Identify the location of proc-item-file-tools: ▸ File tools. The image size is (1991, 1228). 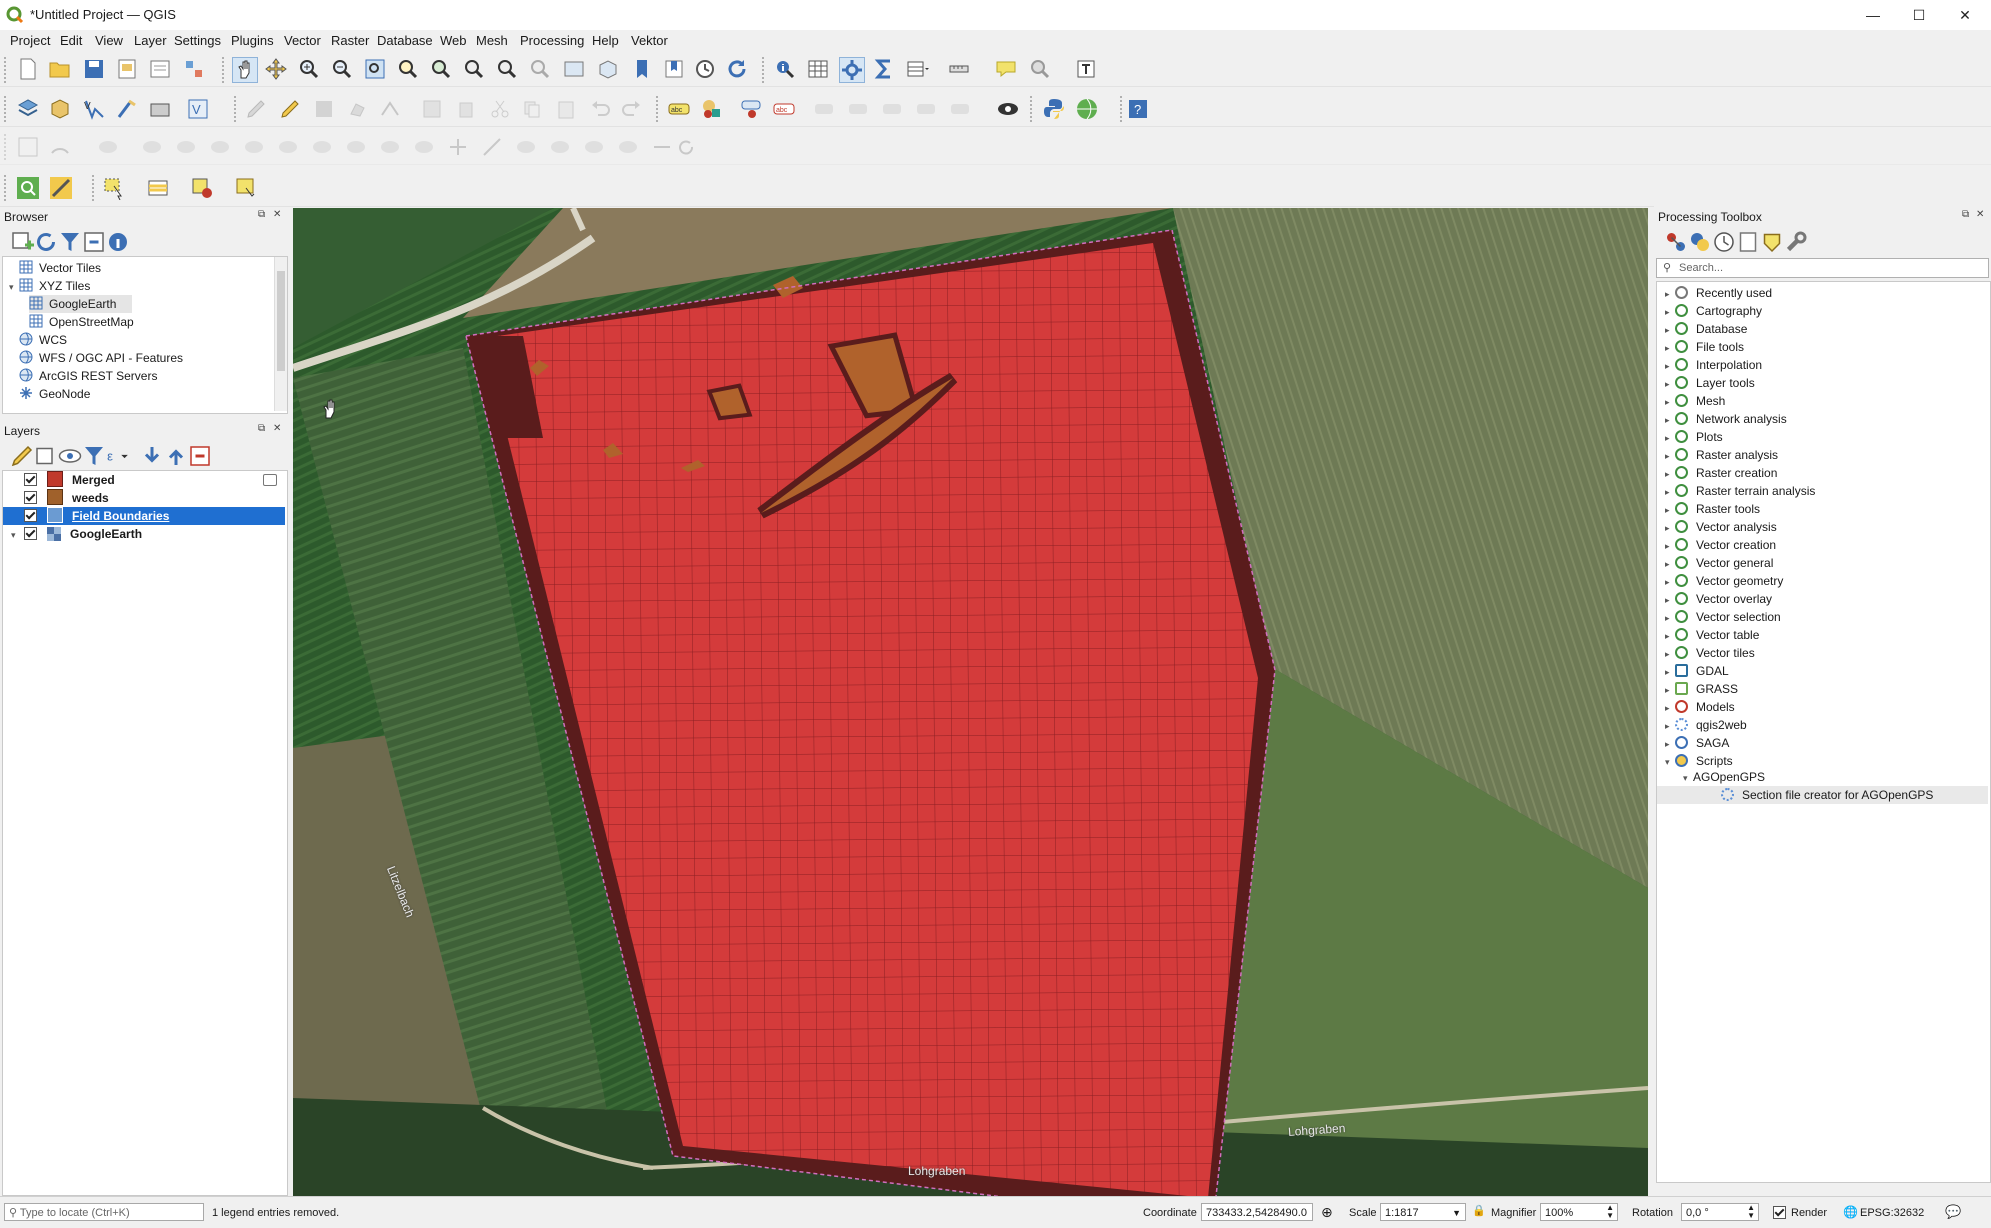
(1704, 347).